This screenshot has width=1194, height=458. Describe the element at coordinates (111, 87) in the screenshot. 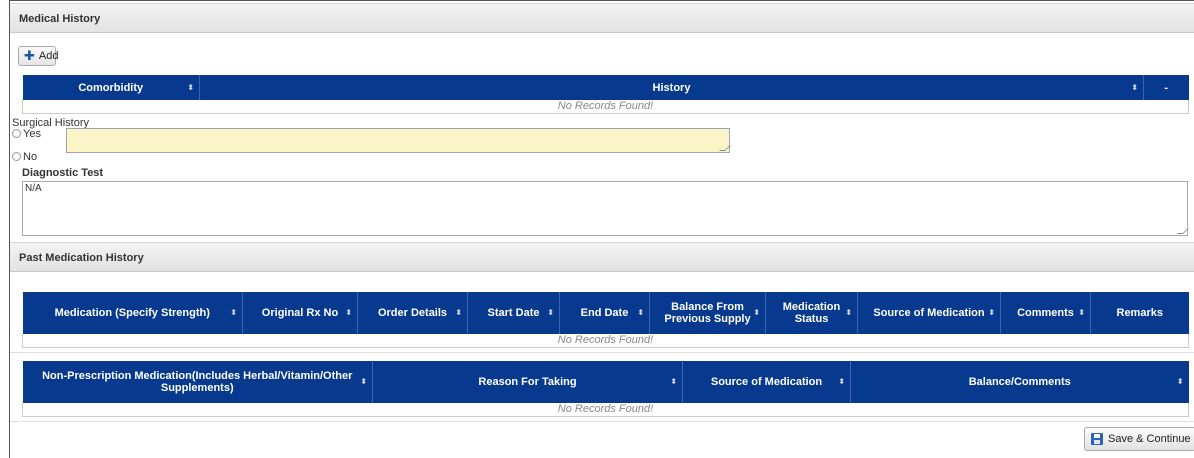

I see `column-header-comorbidity: Comorbidity ⬍` at that location.